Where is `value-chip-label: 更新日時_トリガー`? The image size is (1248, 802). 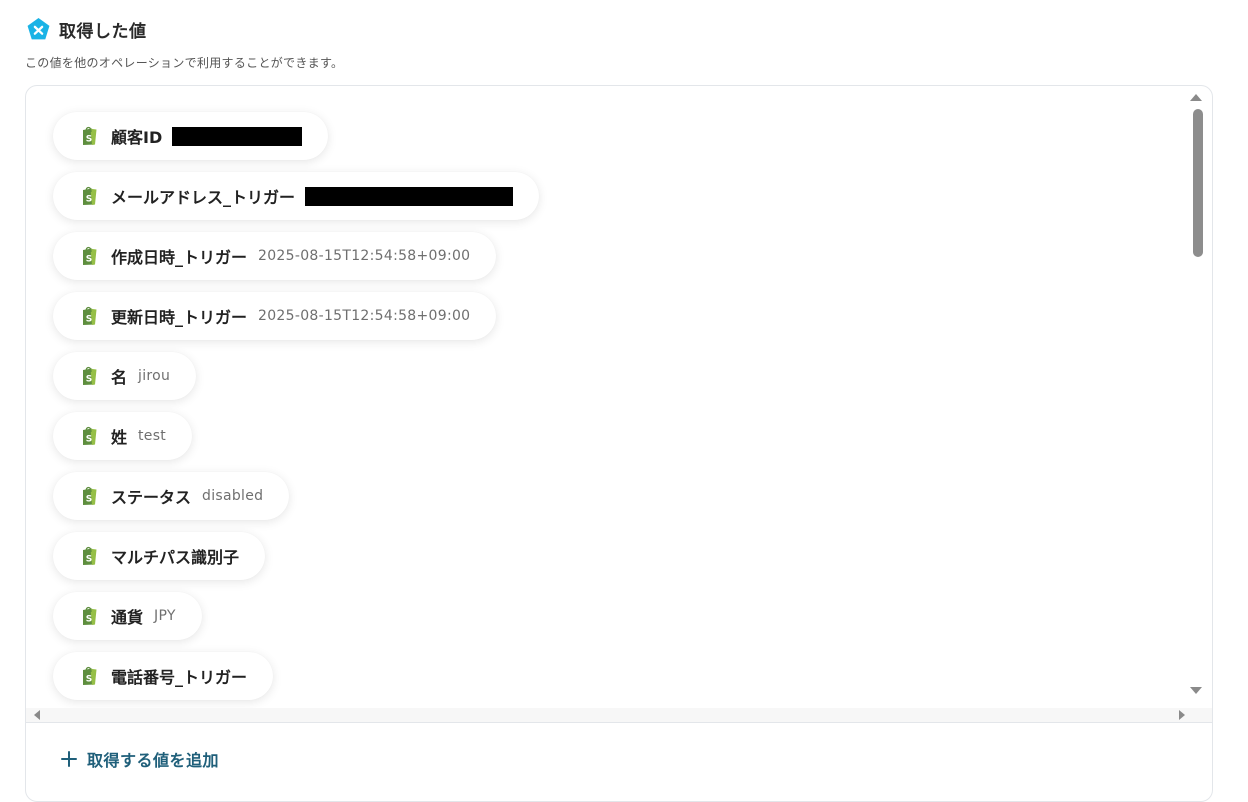 value-chip-label: 更新日時_トリガー is located at coordinates (179, 317).